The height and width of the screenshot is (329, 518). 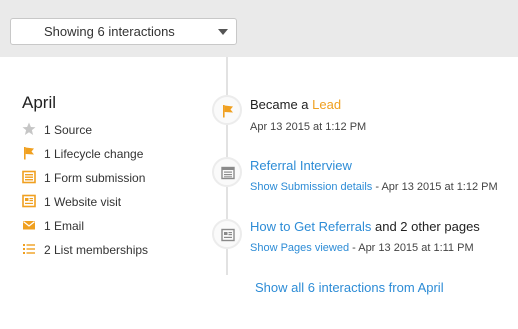 I want to click on dropdown-label: Showing 6 interactions, so click(x=109, y=31).